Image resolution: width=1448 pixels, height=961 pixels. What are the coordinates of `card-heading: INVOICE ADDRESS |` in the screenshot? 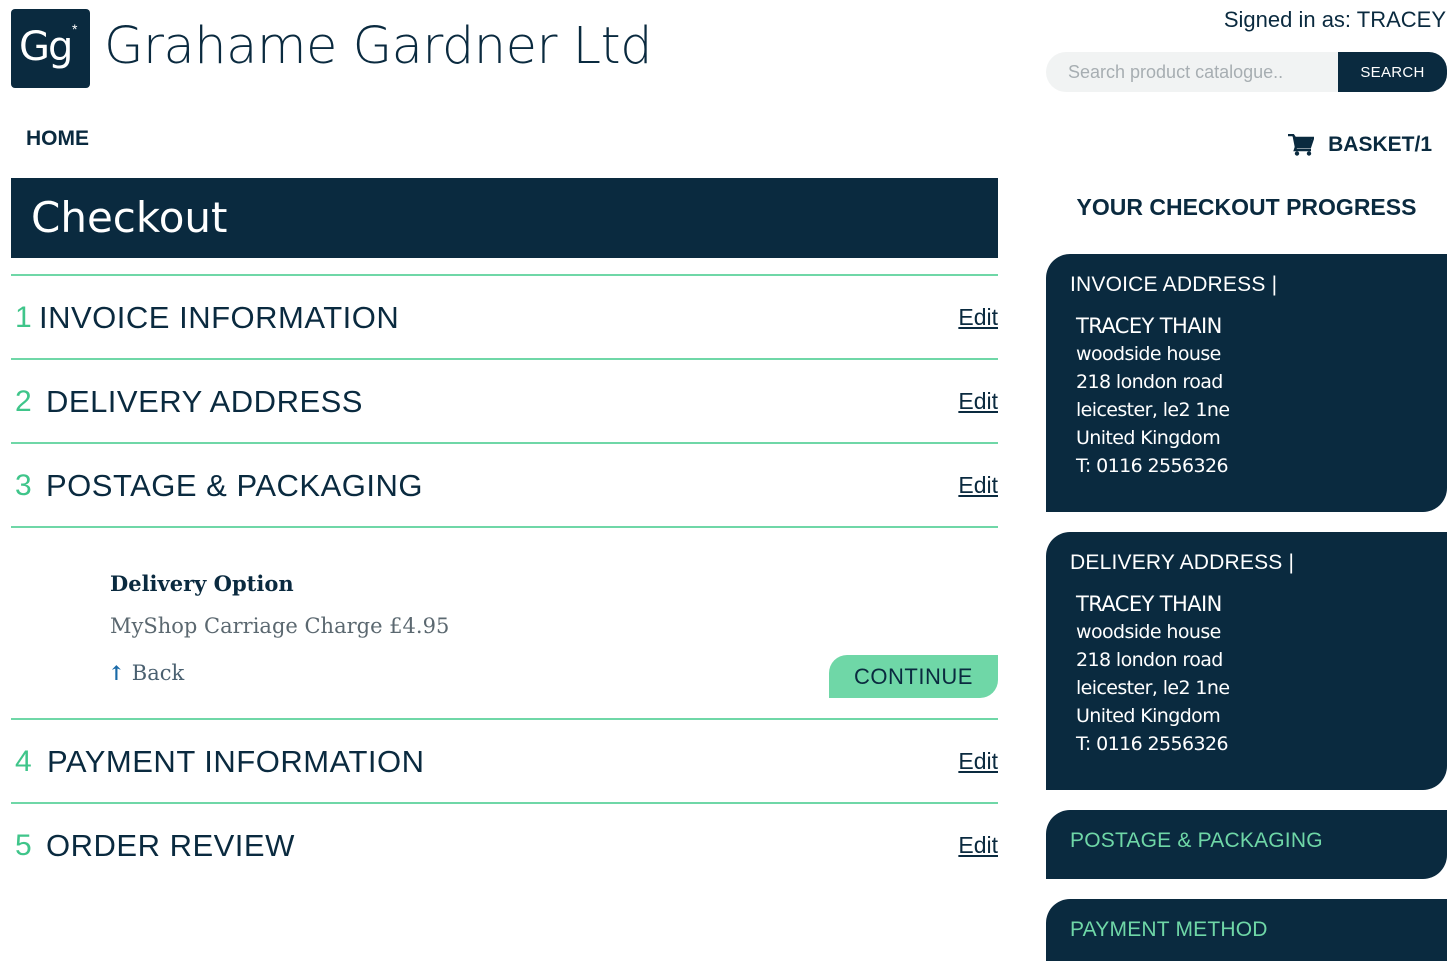 It's located at (1174, 284).